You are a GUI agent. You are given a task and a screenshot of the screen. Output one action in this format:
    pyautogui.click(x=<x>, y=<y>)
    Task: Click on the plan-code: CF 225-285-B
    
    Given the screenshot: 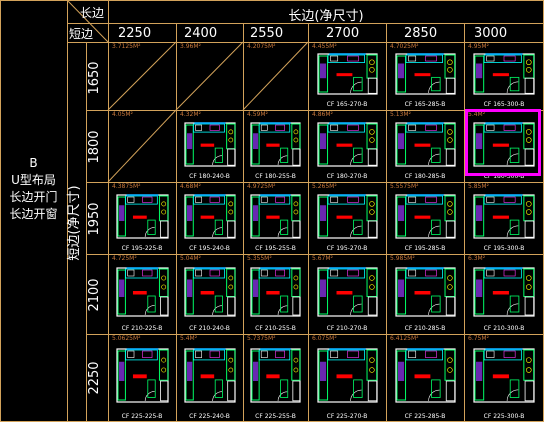 What is the action you would take?
    pyautogui.click(x=425, y=416)
    